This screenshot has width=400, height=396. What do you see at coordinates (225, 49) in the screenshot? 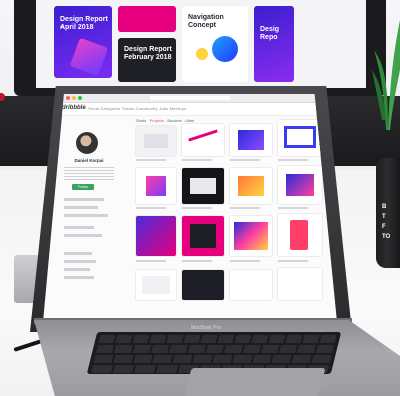
I see `blue-circle-graphic` at bounding box center [225, 49].